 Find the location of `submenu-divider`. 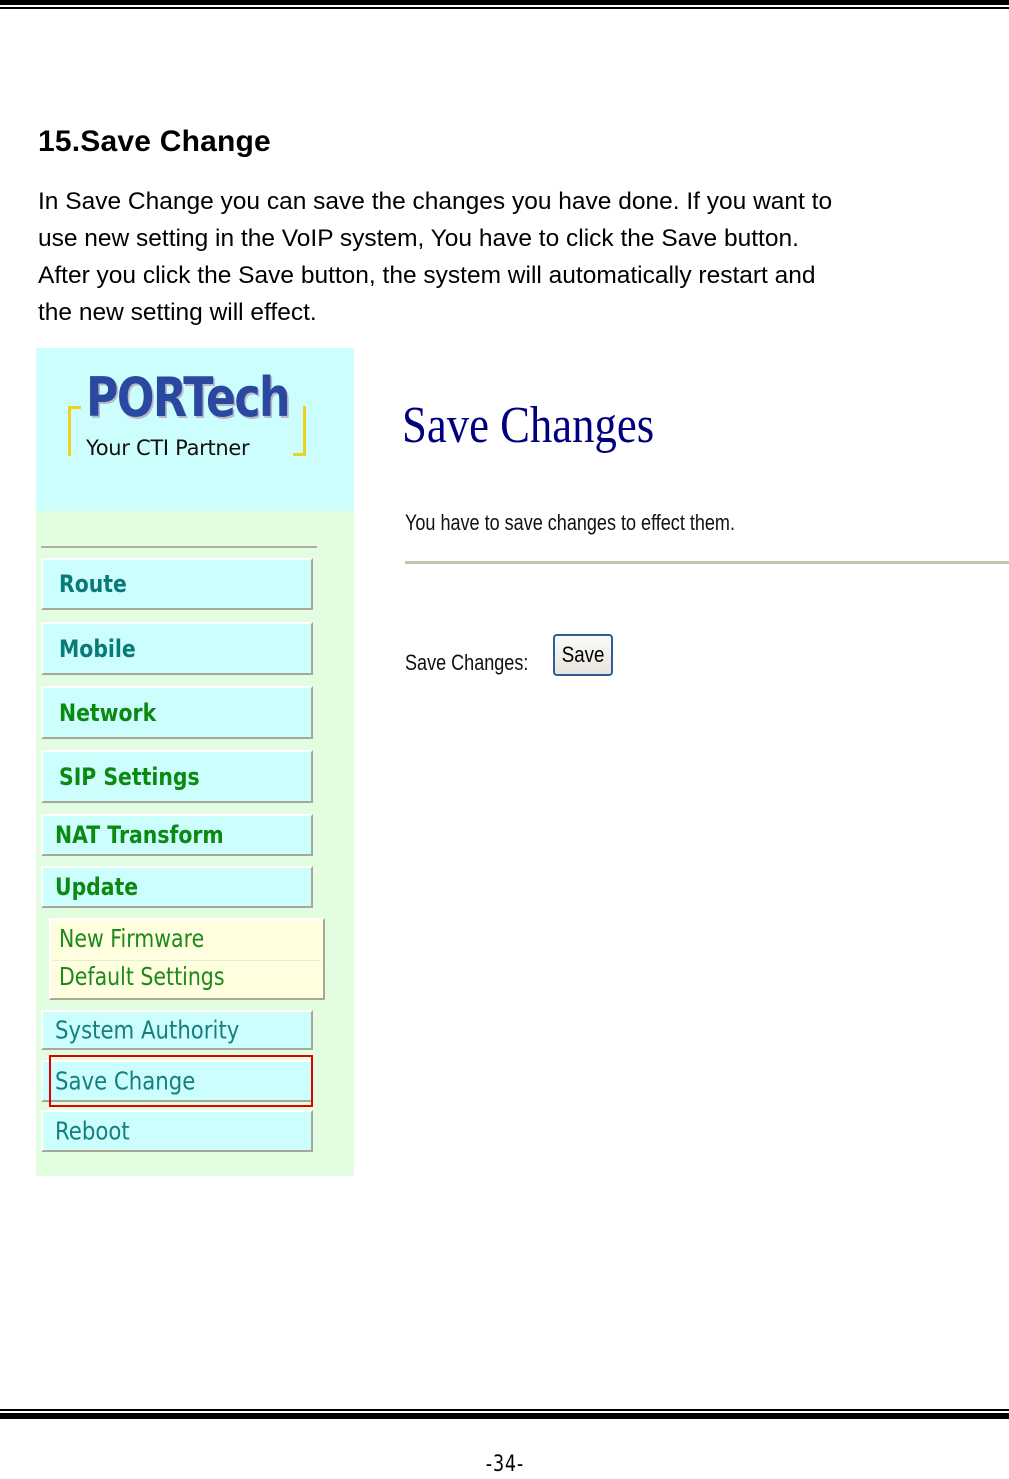

submenu-divider is located at coordinates (187, 960).